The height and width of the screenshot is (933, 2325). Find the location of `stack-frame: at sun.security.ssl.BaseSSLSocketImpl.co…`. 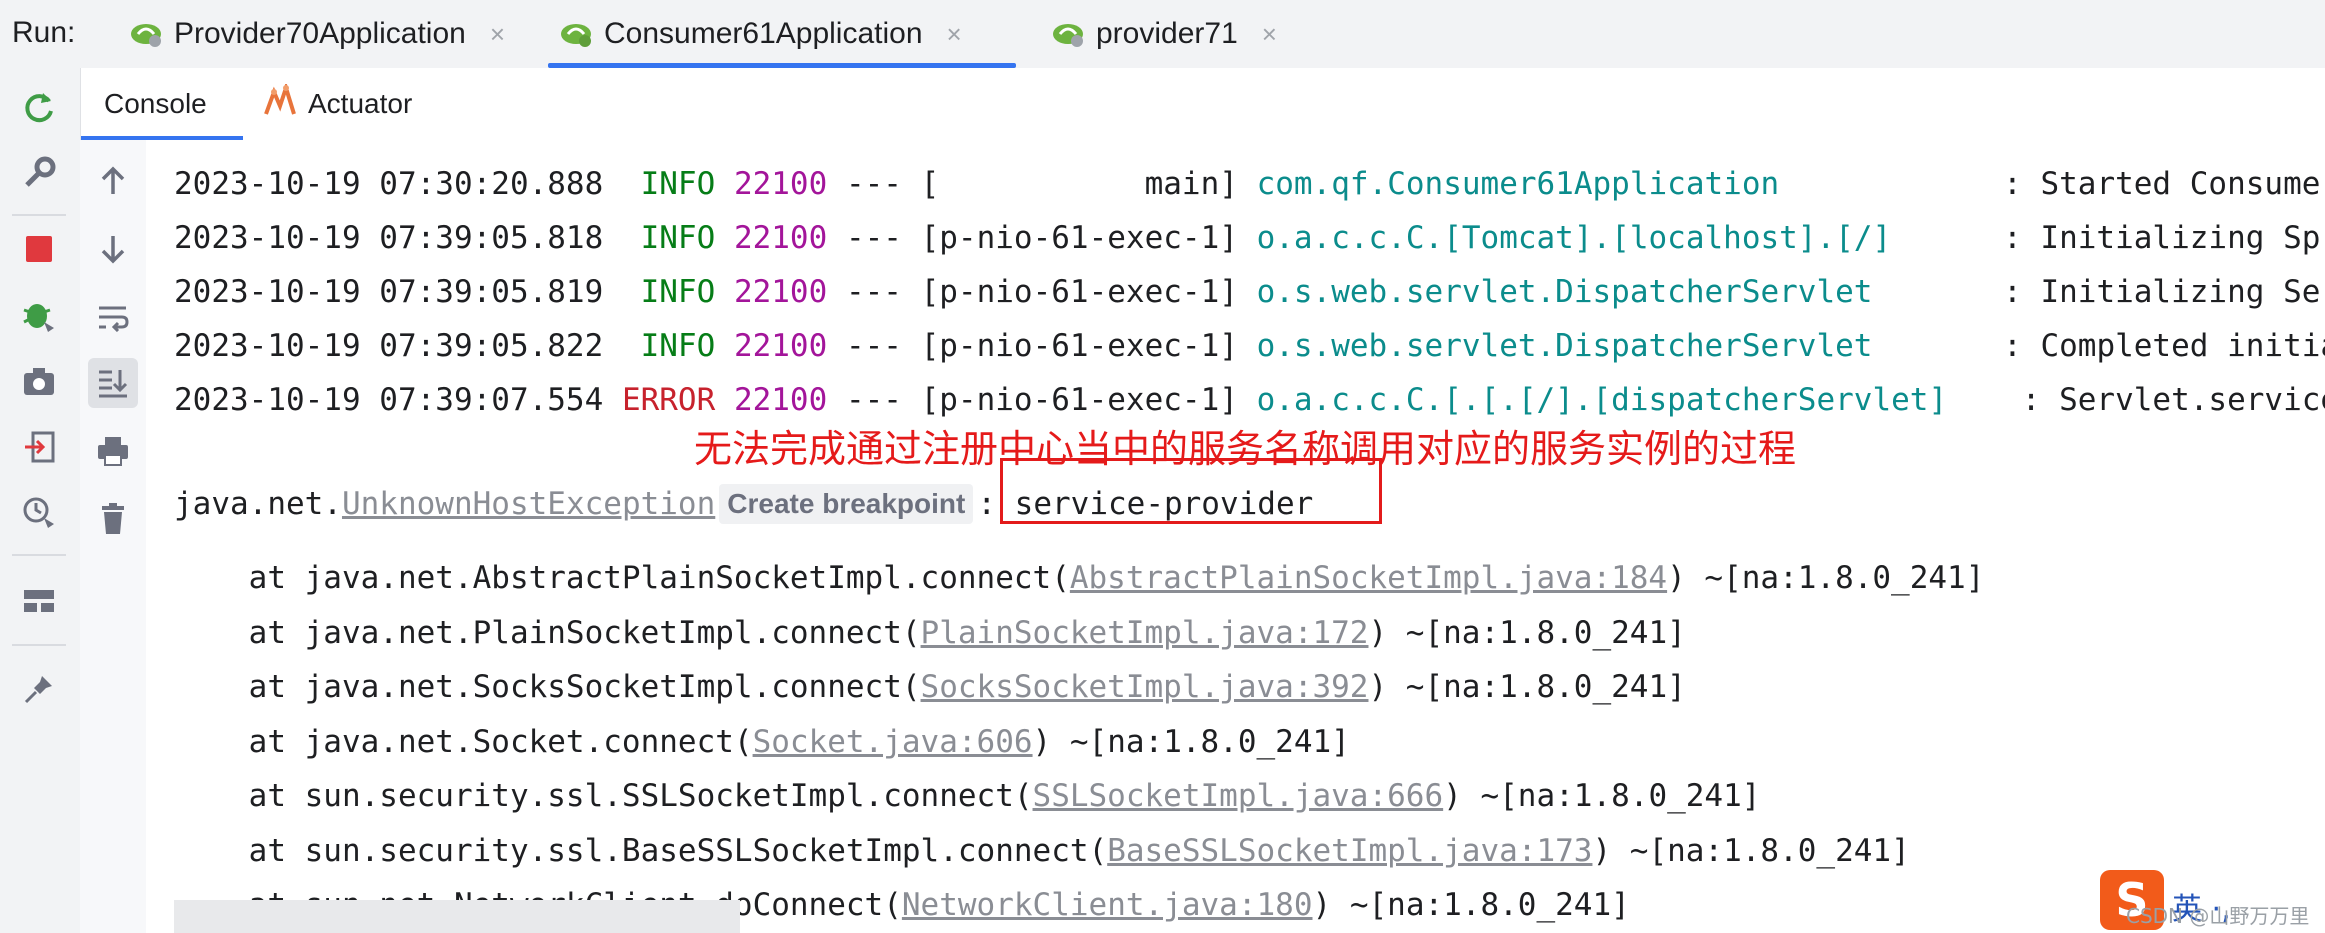

stack-frame: at sun.security.ssl.BaseSSLSocketImpl.co… is located at coordinates (1042, 851).